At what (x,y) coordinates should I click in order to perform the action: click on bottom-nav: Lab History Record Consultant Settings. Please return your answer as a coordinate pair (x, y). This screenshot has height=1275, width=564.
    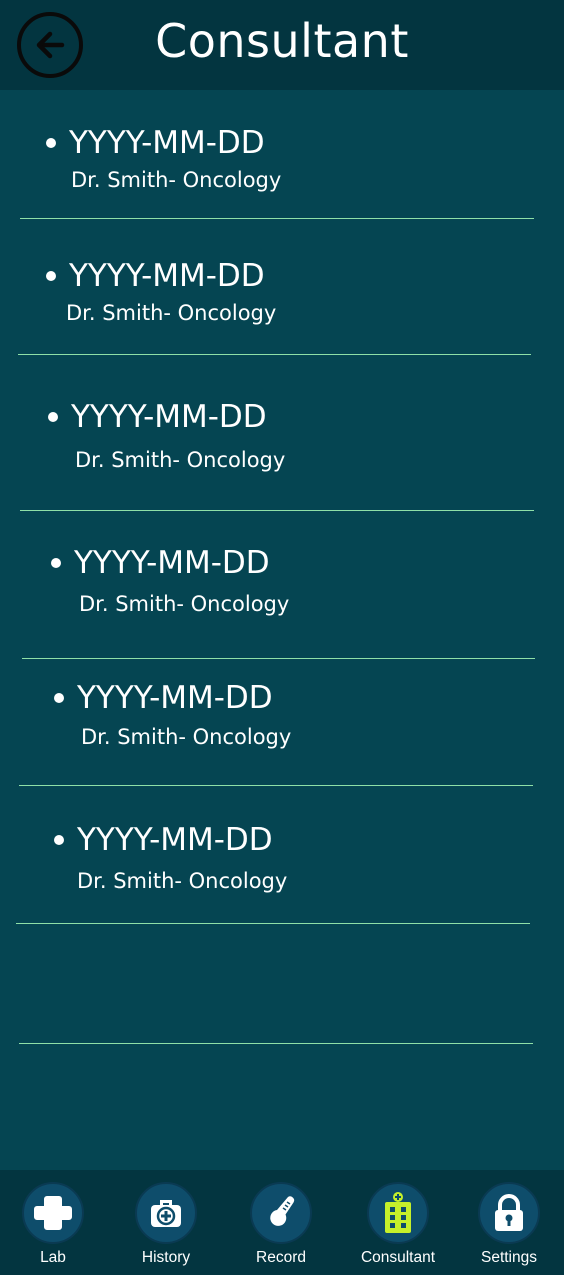
    Looking at the image, I should click on (282, 1222).